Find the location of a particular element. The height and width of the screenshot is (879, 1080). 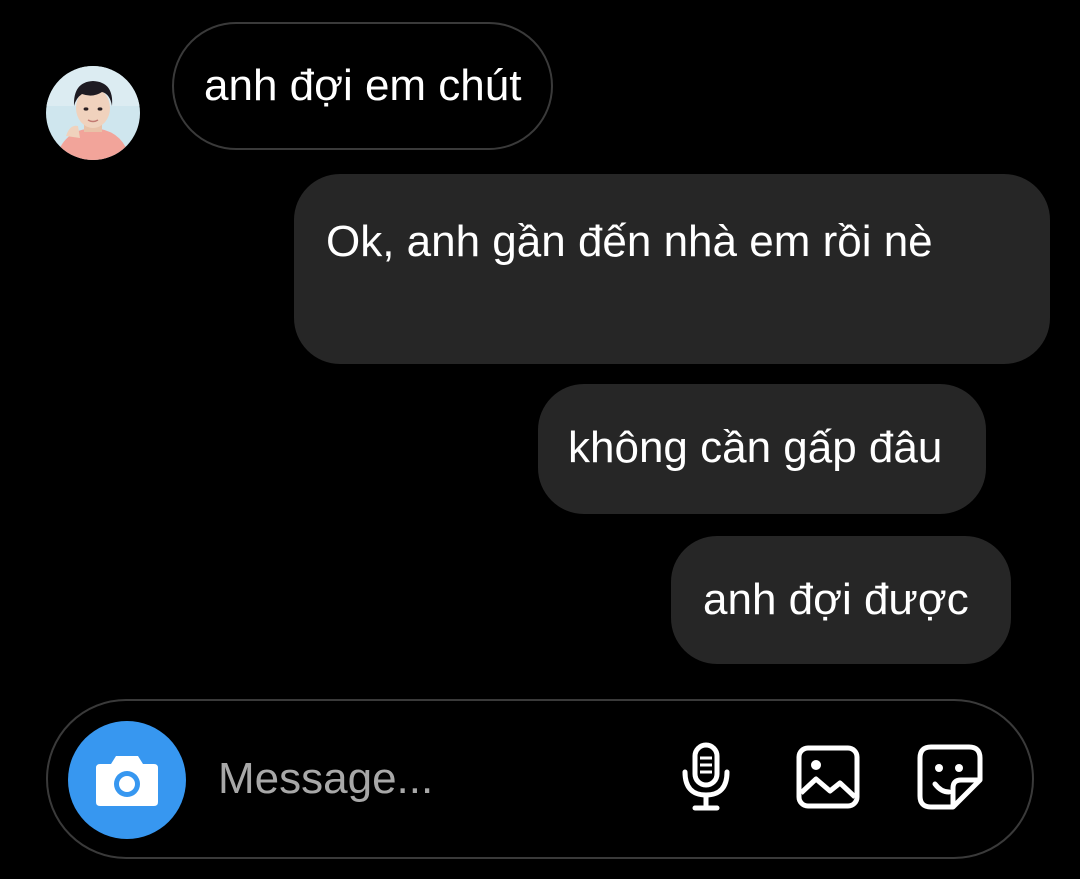

message-text: Ok, anh gần đến nhà em rồi nè is located at coordinates (629, 241).